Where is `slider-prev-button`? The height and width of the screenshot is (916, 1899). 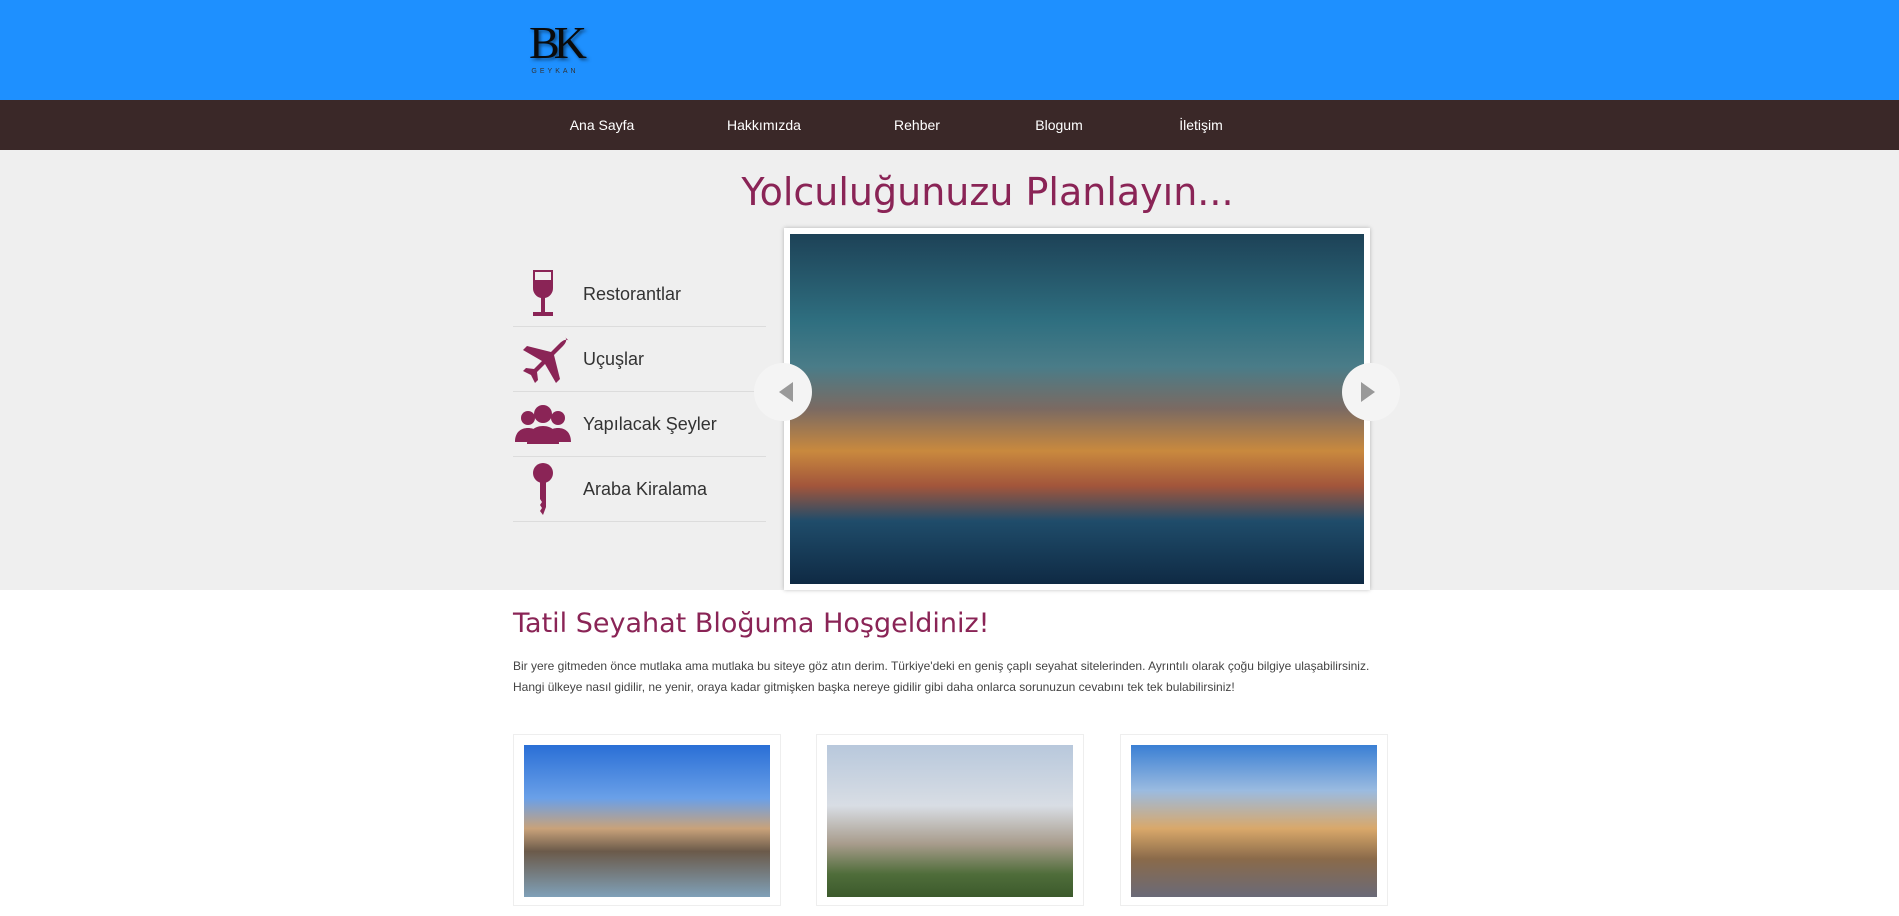
slider-prev-button is located at coordinates (783, 392).